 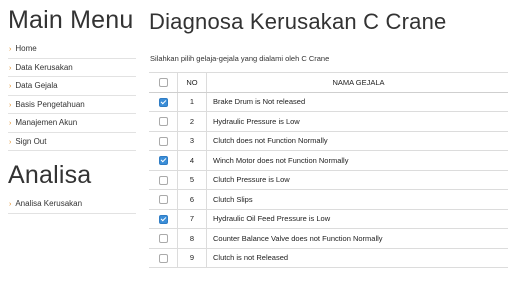 What do you see at coordinates (357, 160) in the screenshot?
I see `symptom-name: Winch Motor does not Function Normally` at bounding box center [357, 160].